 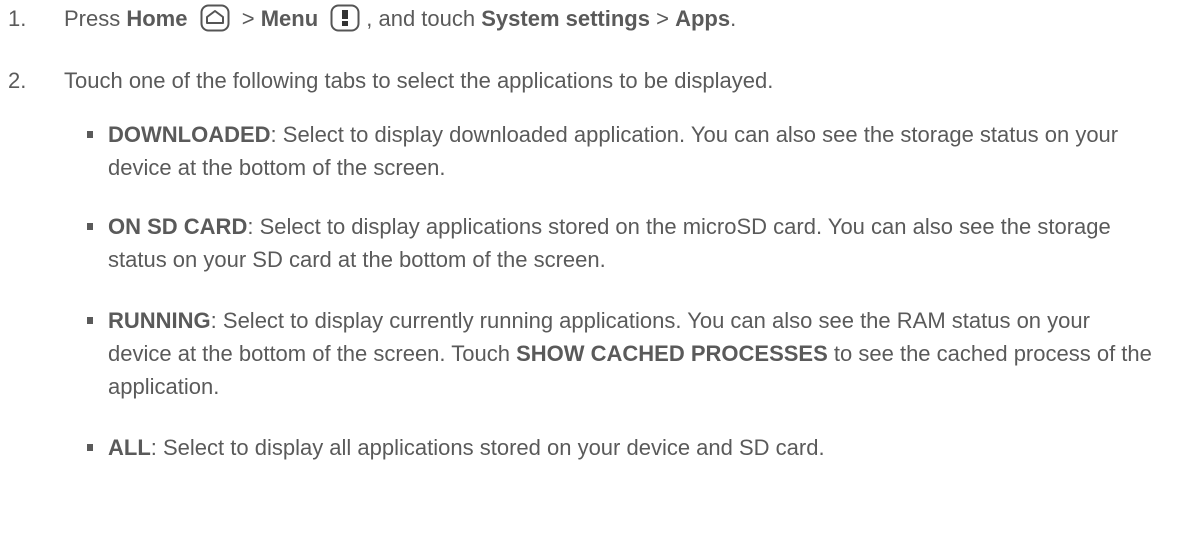 What do you see at coordinates (215, 18) in the screenshot?
I see `home-key-icon` at bounding box center [215, 18].